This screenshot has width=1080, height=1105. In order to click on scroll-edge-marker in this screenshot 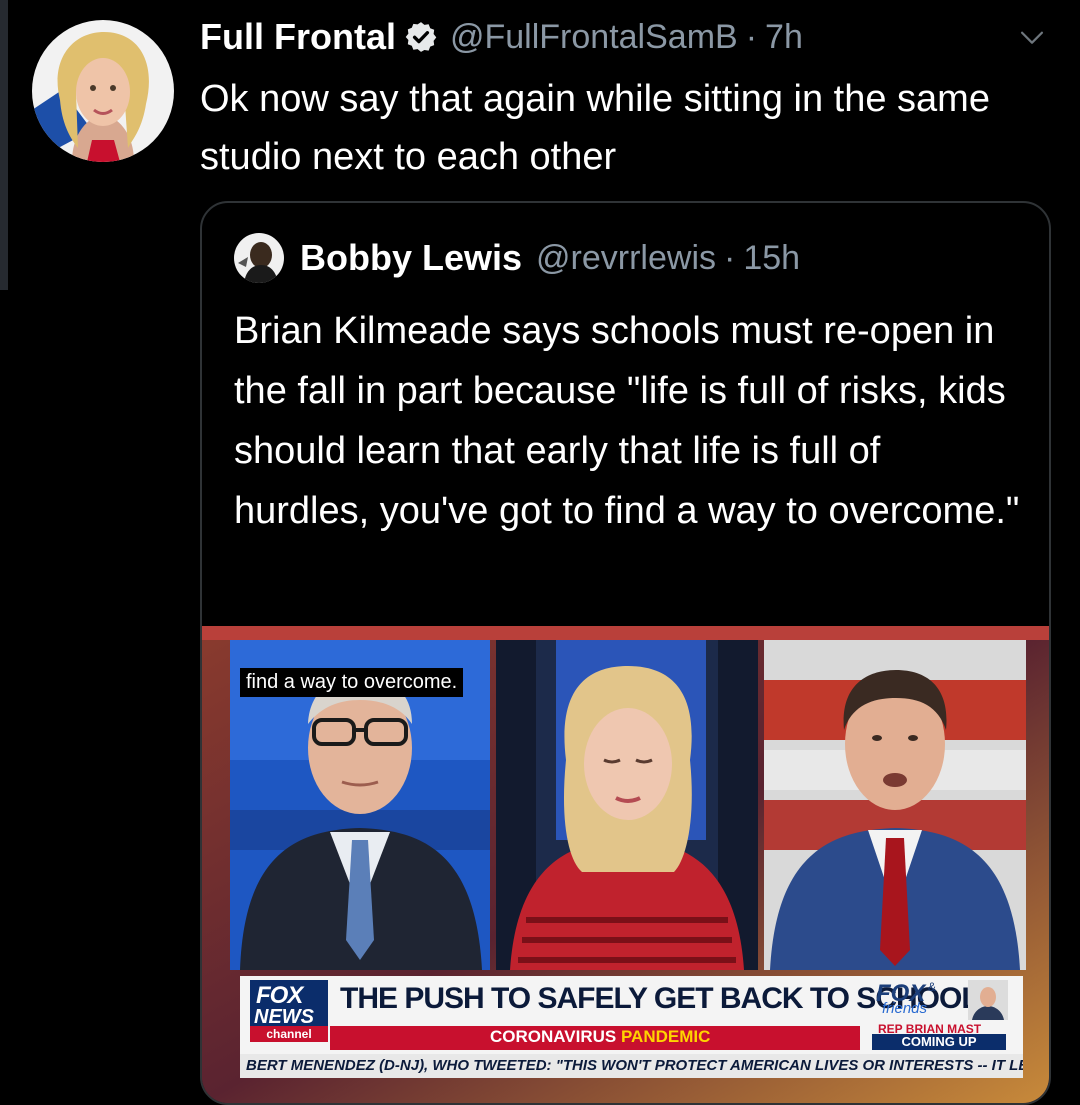, I will do `click(4, 145)`.